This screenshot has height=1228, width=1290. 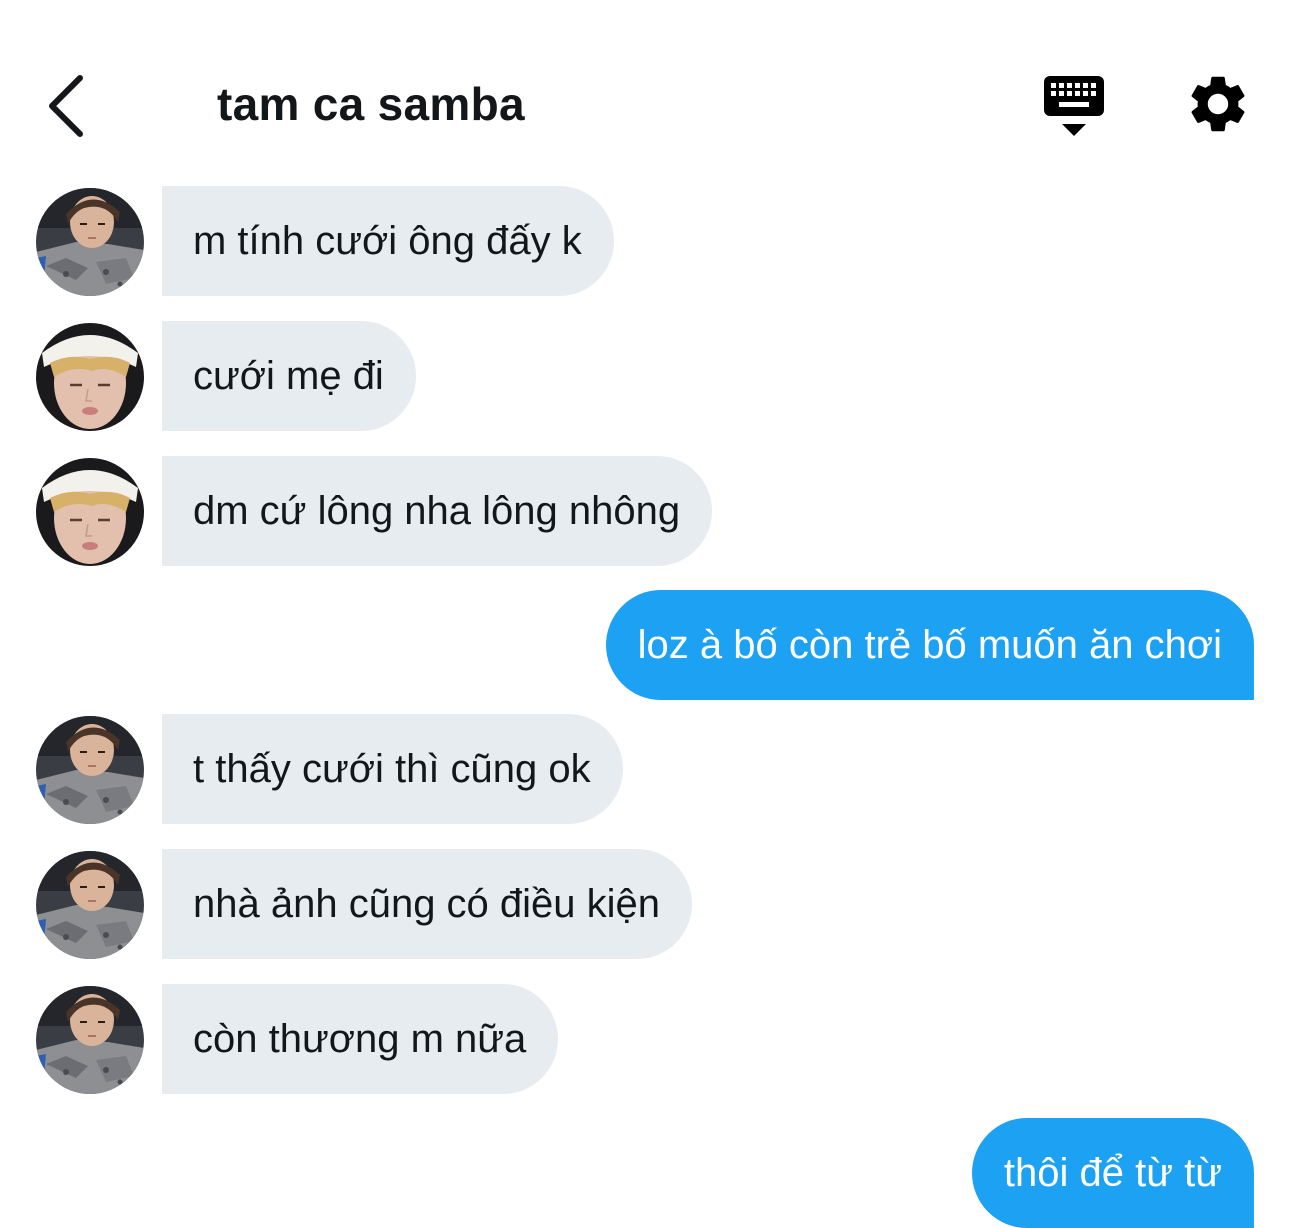 I want to click on keyboard-icon, so click(x=1074, y=106).